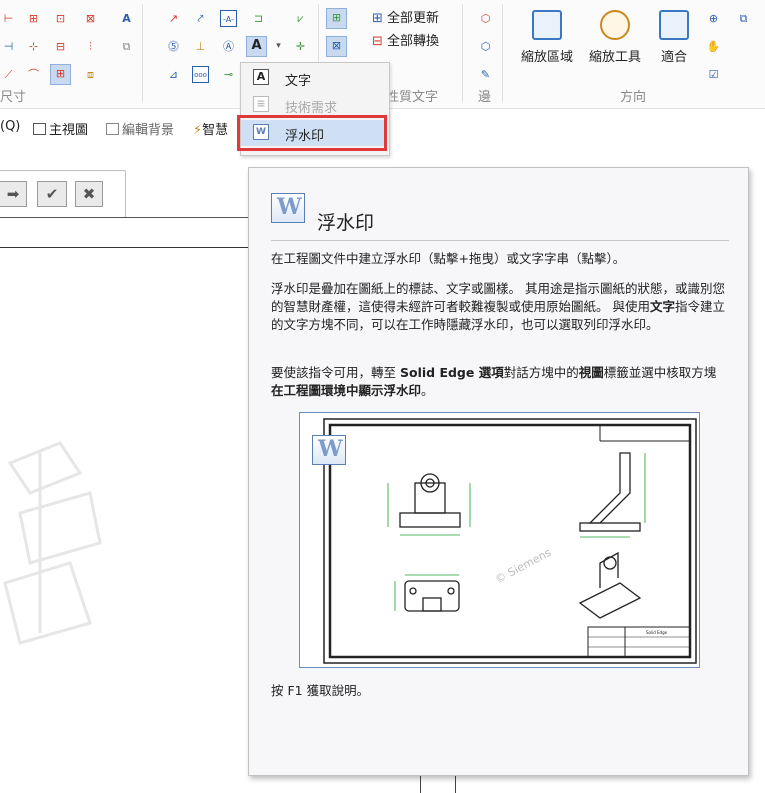  Describe the element at coordinates (485, 97) in the screenshot. I see `group-label-edge: 邊` at that location.